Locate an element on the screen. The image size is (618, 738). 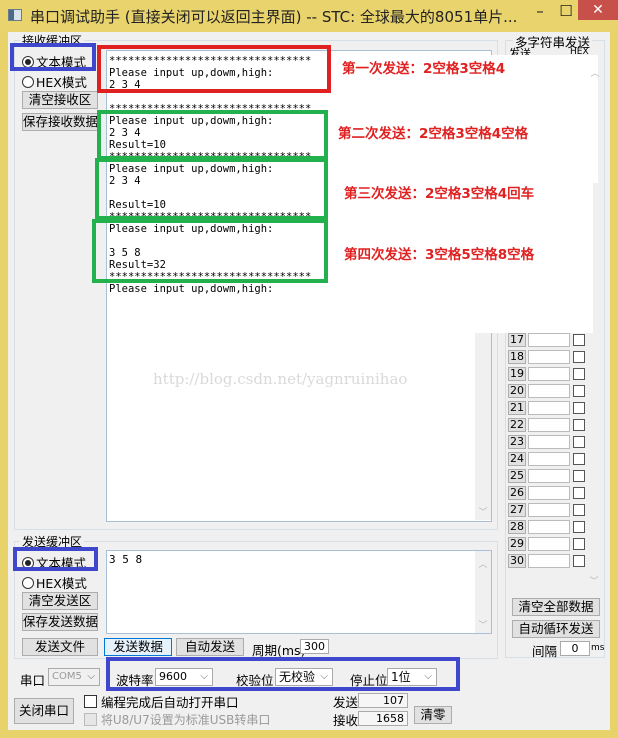
send-scrollbar: ︿ ﹀ is located at coordinates (483, 592).